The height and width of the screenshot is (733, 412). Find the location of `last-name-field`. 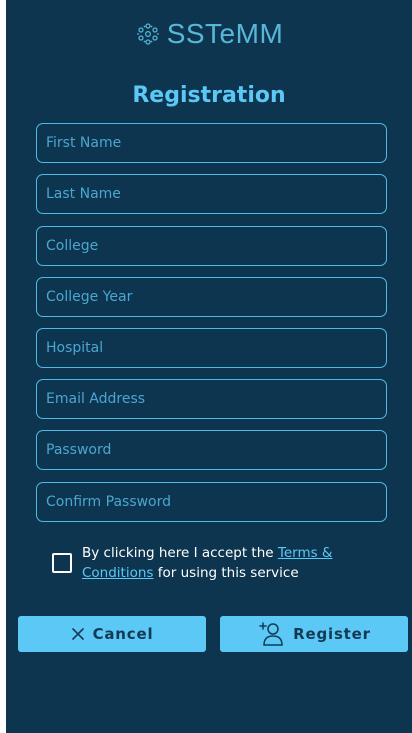

last-name-field is located at coordinates (211, 194).